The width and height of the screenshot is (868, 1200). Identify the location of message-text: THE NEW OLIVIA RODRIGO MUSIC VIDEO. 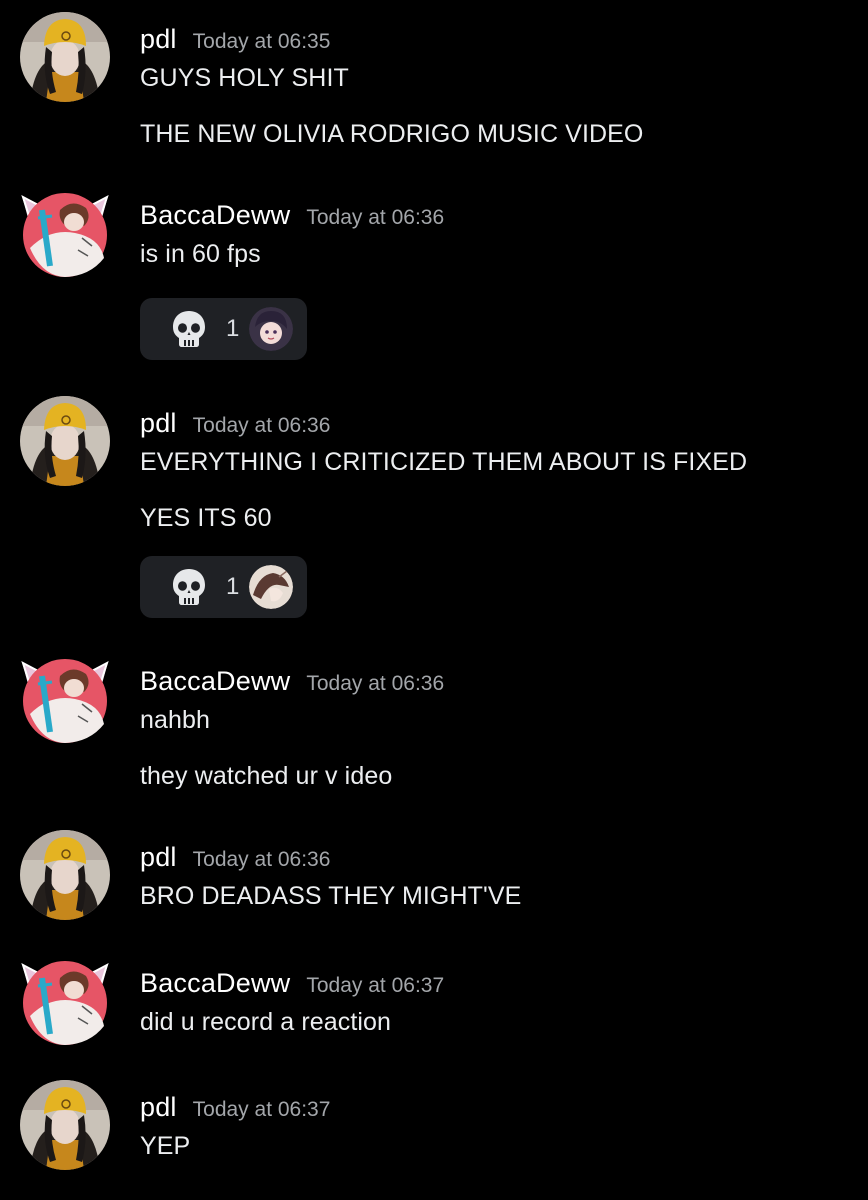
(392, 134).